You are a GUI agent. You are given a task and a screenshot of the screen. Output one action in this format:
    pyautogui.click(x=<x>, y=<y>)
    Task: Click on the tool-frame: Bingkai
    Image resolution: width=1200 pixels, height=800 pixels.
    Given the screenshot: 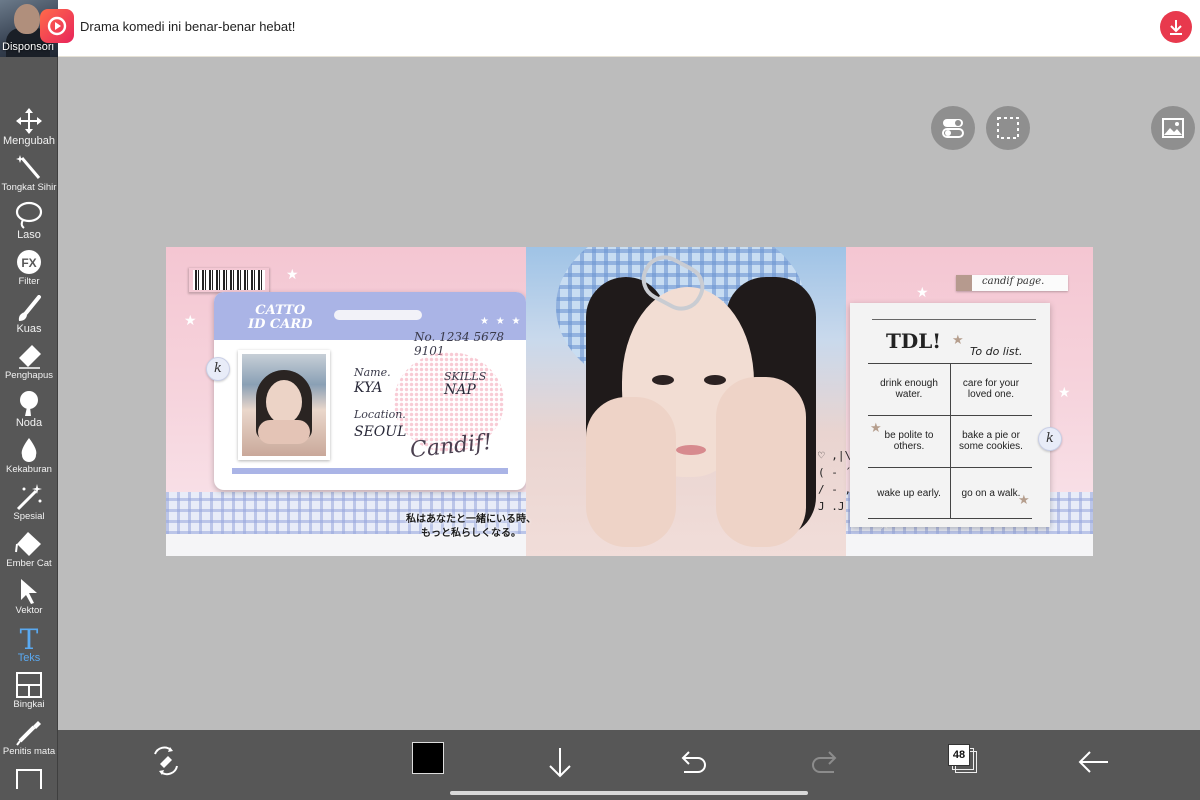 What is the action you would take?
    pyautogui.click(x=29, y=692)
    